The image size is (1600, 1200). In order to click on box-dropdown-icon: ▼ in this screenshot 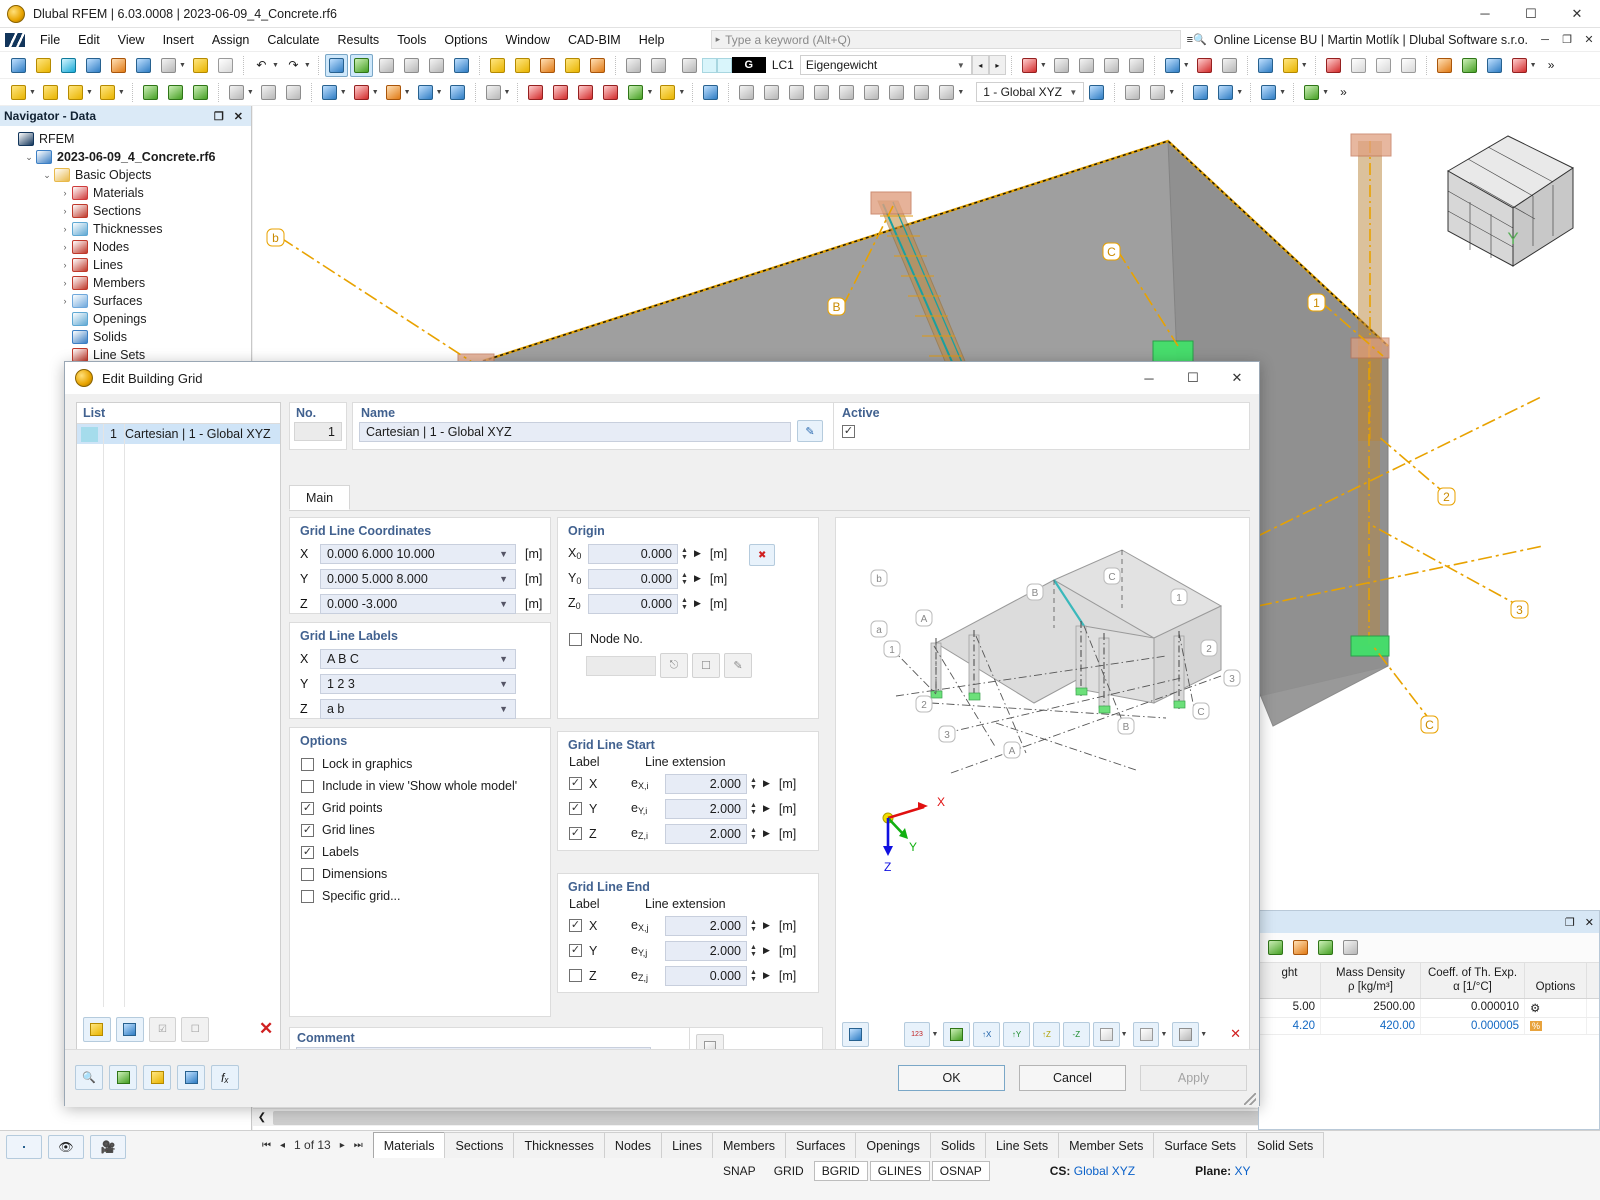, I will do `click(1163, 1034)`.